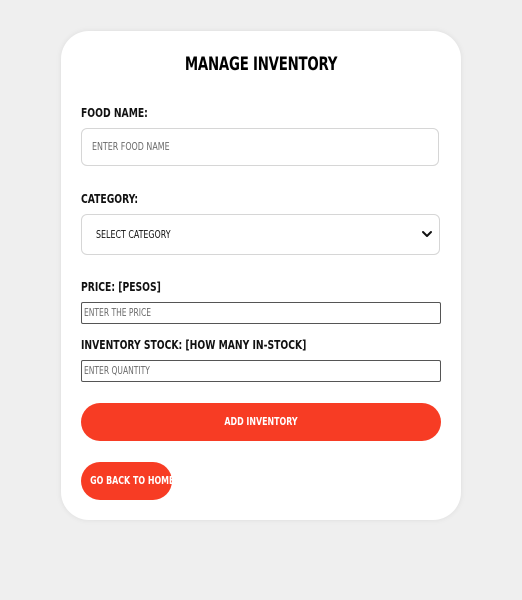 This screenshot has height=600, width=522. Describe the element at coordinates (131, 146) in the screenshot. I see `food-name-placeholder: ENTER FOOD NAME` at that location.